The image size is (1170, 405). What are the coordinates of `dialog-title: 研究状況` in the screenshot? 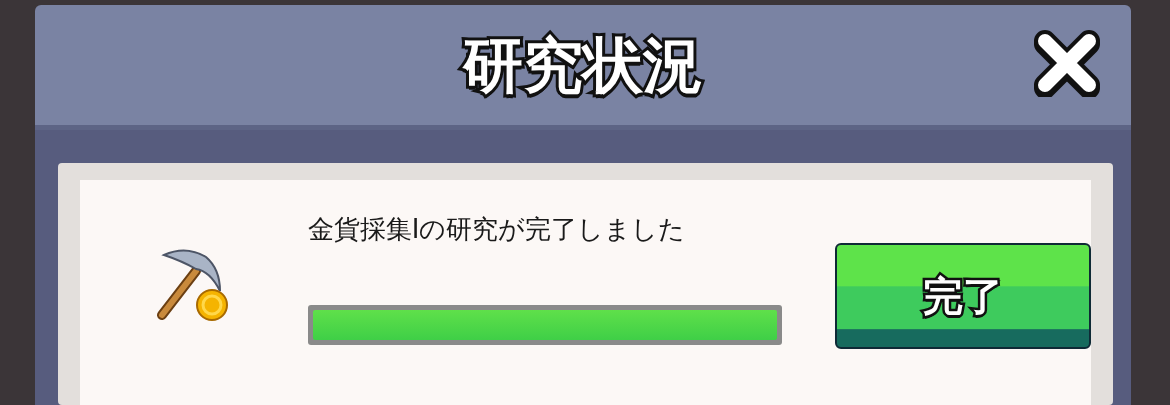 It's located at (583, 65).